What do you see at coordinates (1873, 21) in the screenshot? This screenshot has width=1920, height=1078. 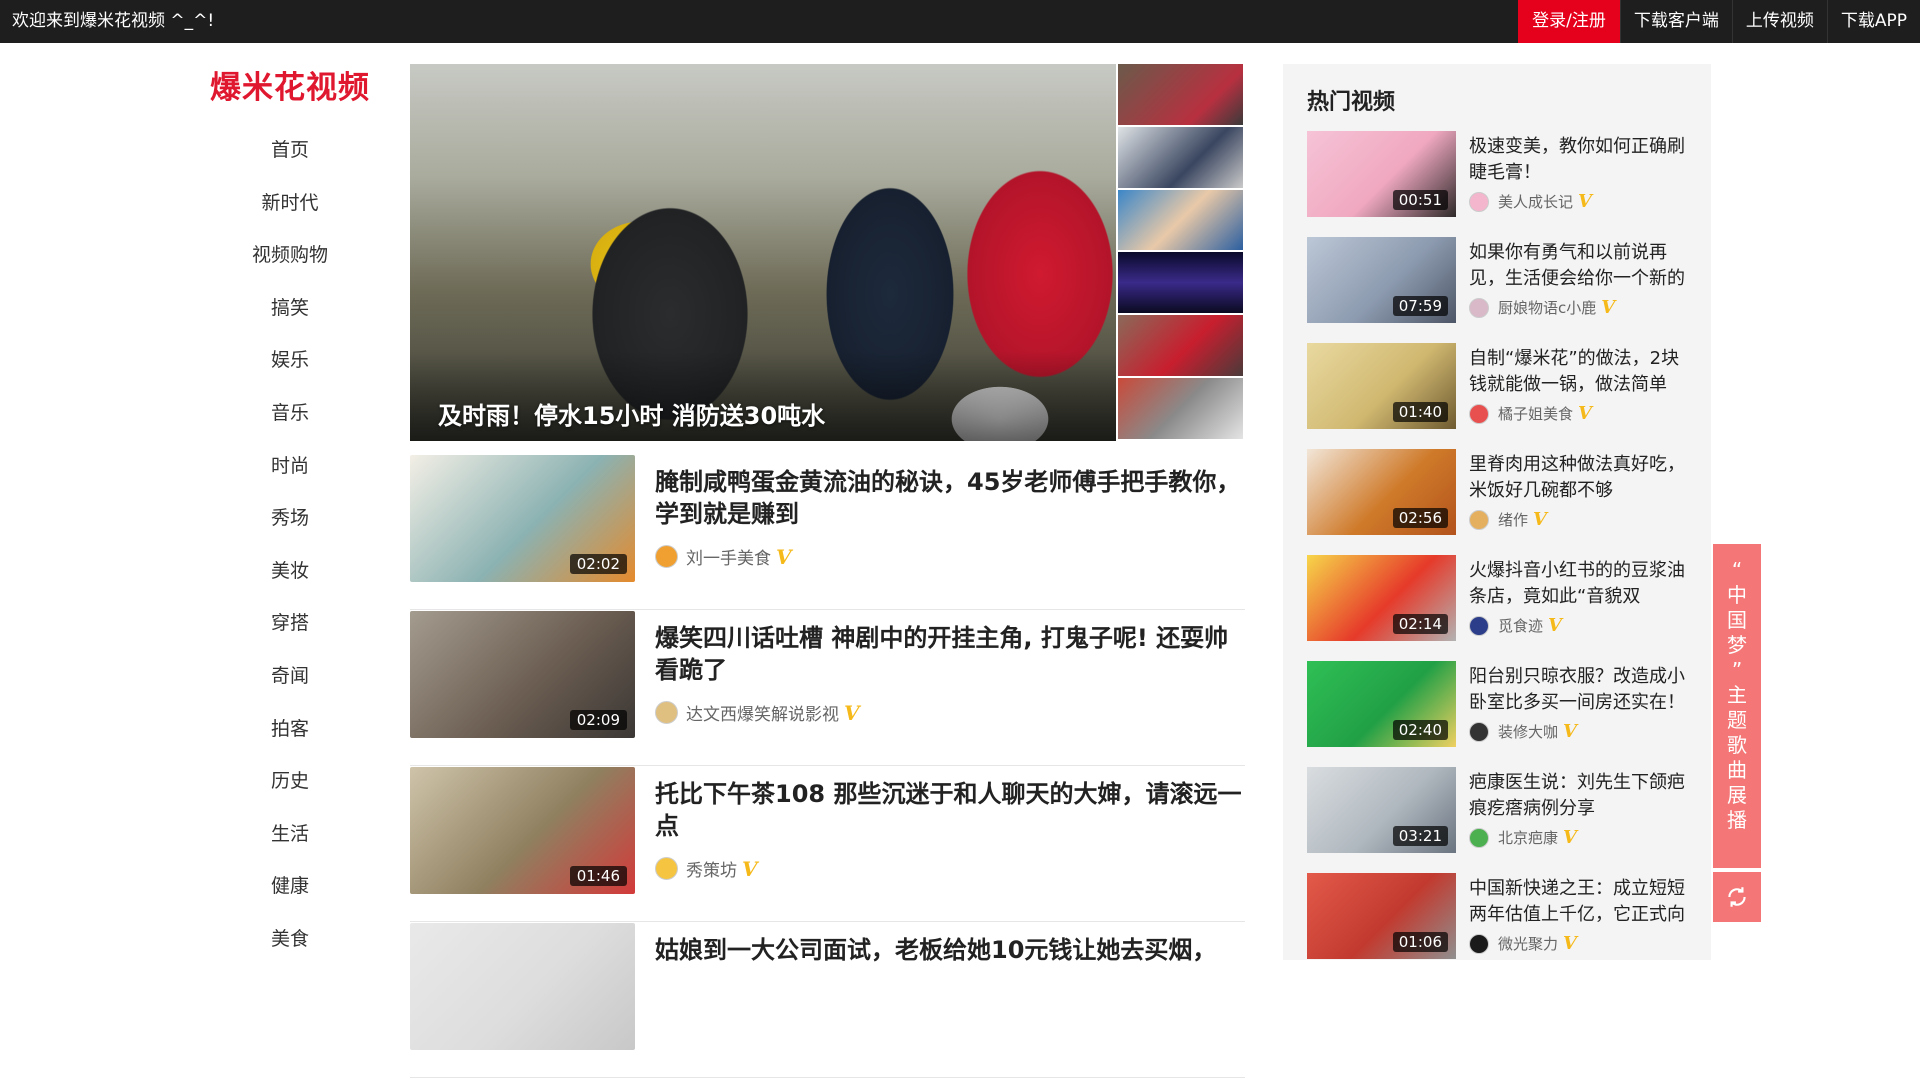 I see `download-app-link: 下载APP` at bounding box center [1873, 21].